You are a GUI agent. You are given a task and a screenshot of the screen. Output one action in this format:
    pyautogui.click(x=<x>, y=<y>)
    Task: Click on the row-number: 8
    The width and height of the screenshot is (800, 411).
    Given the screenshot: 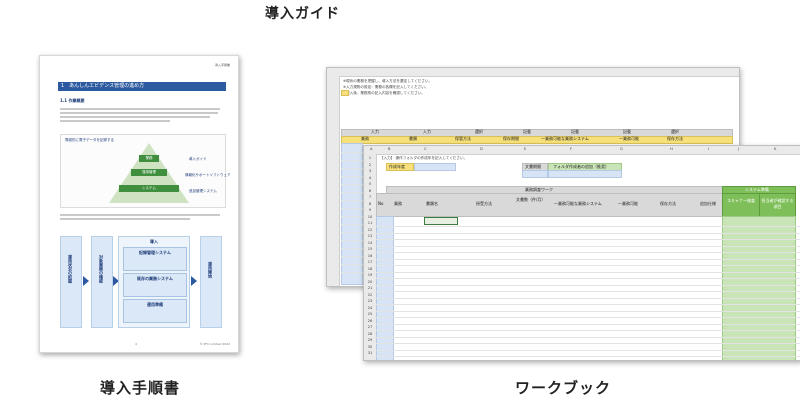 What is the action you would take?
    pyautogui.click(x=370, y=203)
    